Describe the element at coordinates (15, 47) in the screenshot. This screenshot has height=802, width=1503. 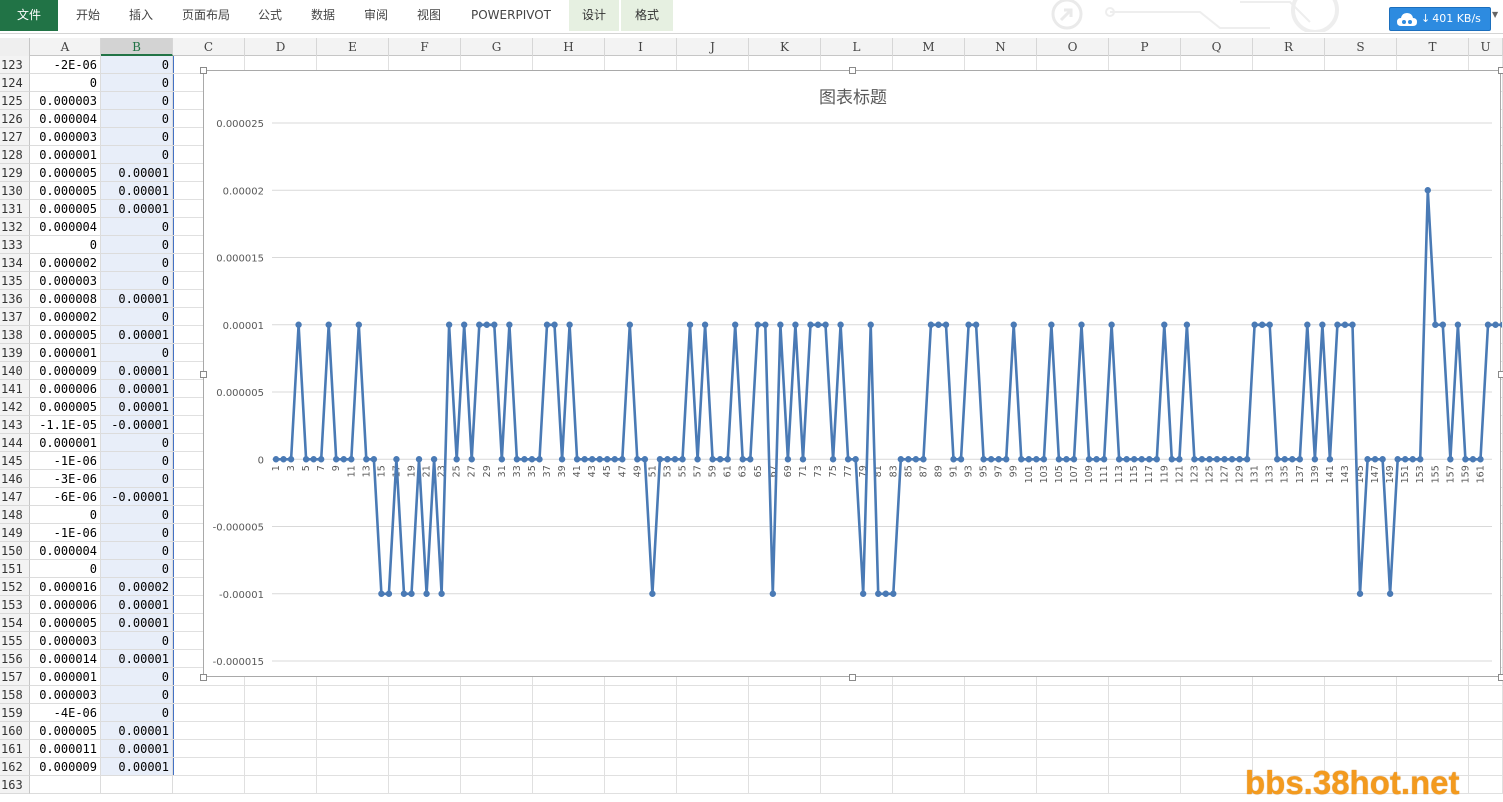
I see `select-all-corner` at that location.